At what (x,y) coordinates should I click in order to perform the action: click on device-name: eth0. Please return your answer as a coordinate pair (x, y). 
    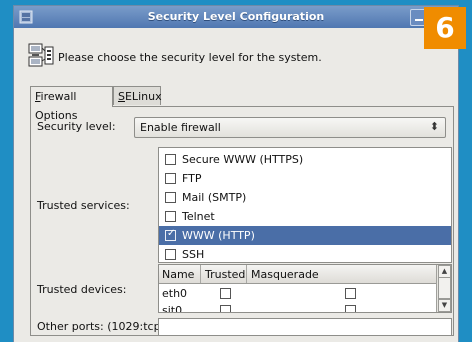
    Looking at the image, I should click on (175, 293).